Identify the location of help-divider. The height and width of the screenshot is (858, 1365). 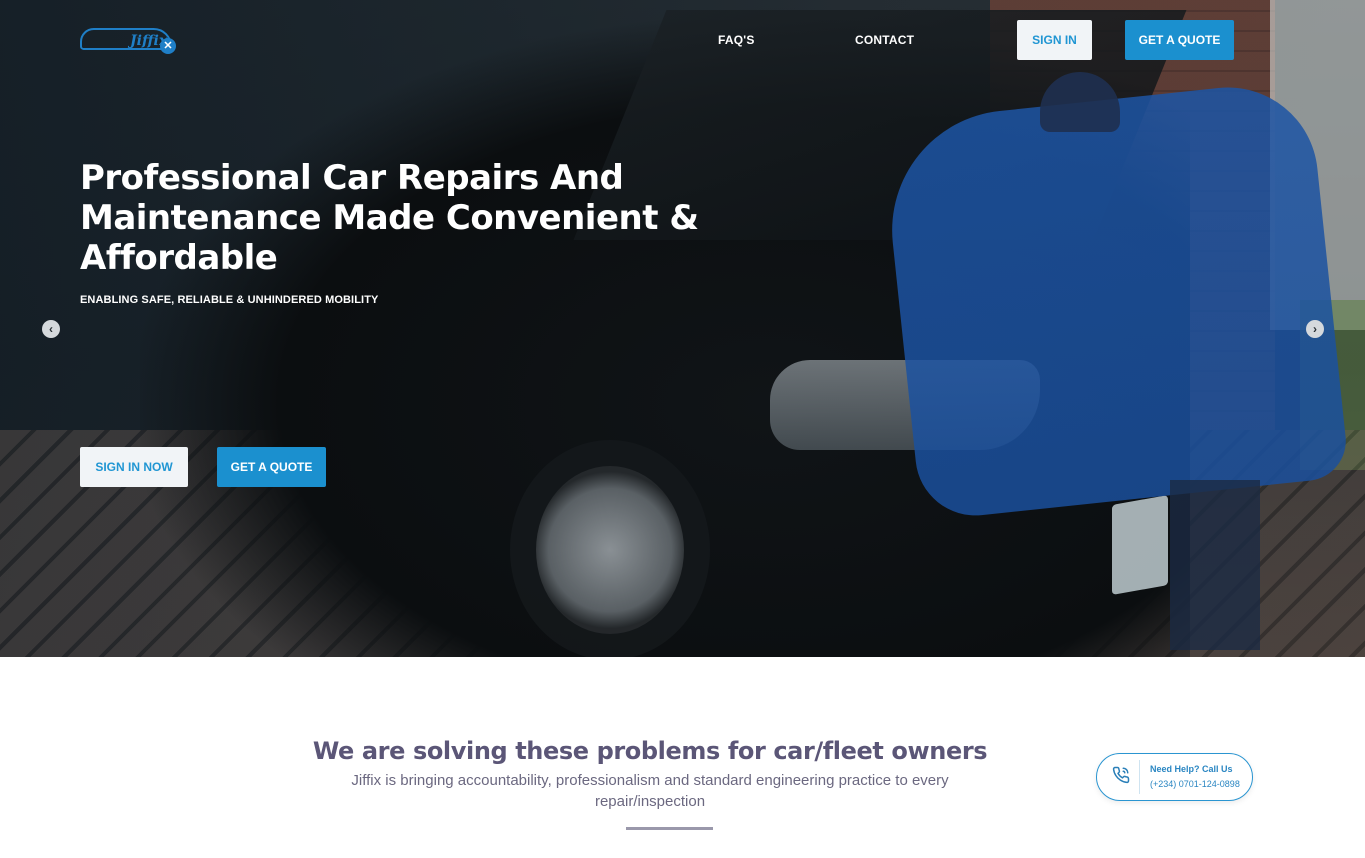
(1139, 777).